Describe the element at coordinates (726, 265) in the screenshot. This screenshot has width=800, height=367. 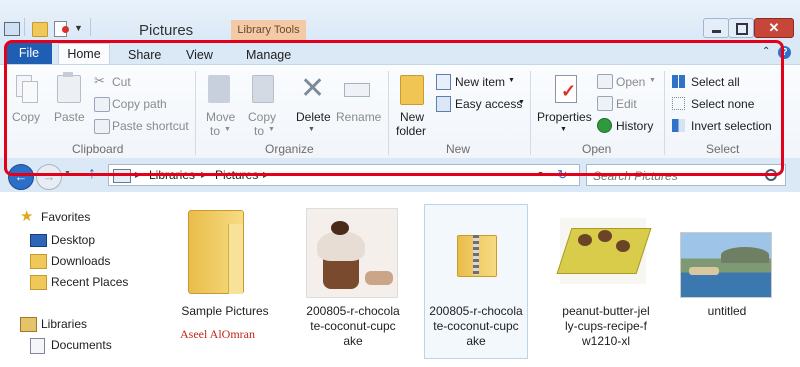
I see `landscape-thumbnail` at that location.